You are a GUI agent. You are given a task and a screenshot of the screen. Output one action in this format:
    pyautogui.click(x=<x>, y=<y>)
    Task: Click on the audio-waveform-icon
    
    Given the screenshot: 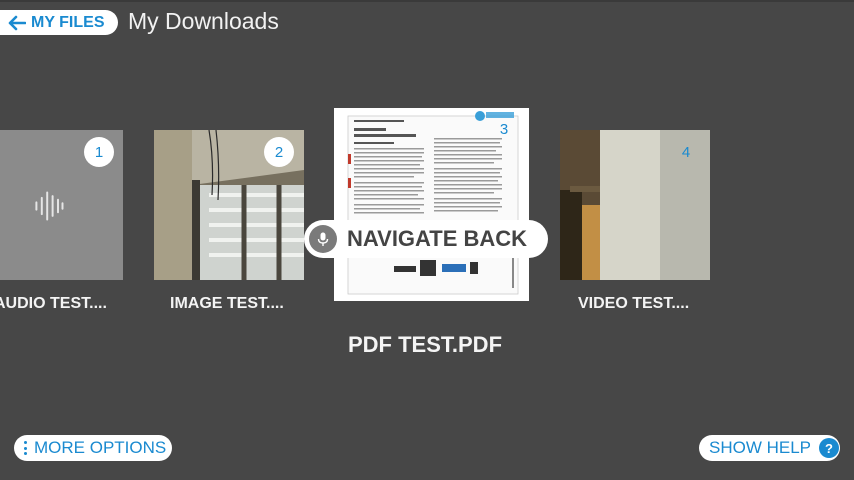 What is the action you would take?
    pyautogui.click(x=49, y=206)
    